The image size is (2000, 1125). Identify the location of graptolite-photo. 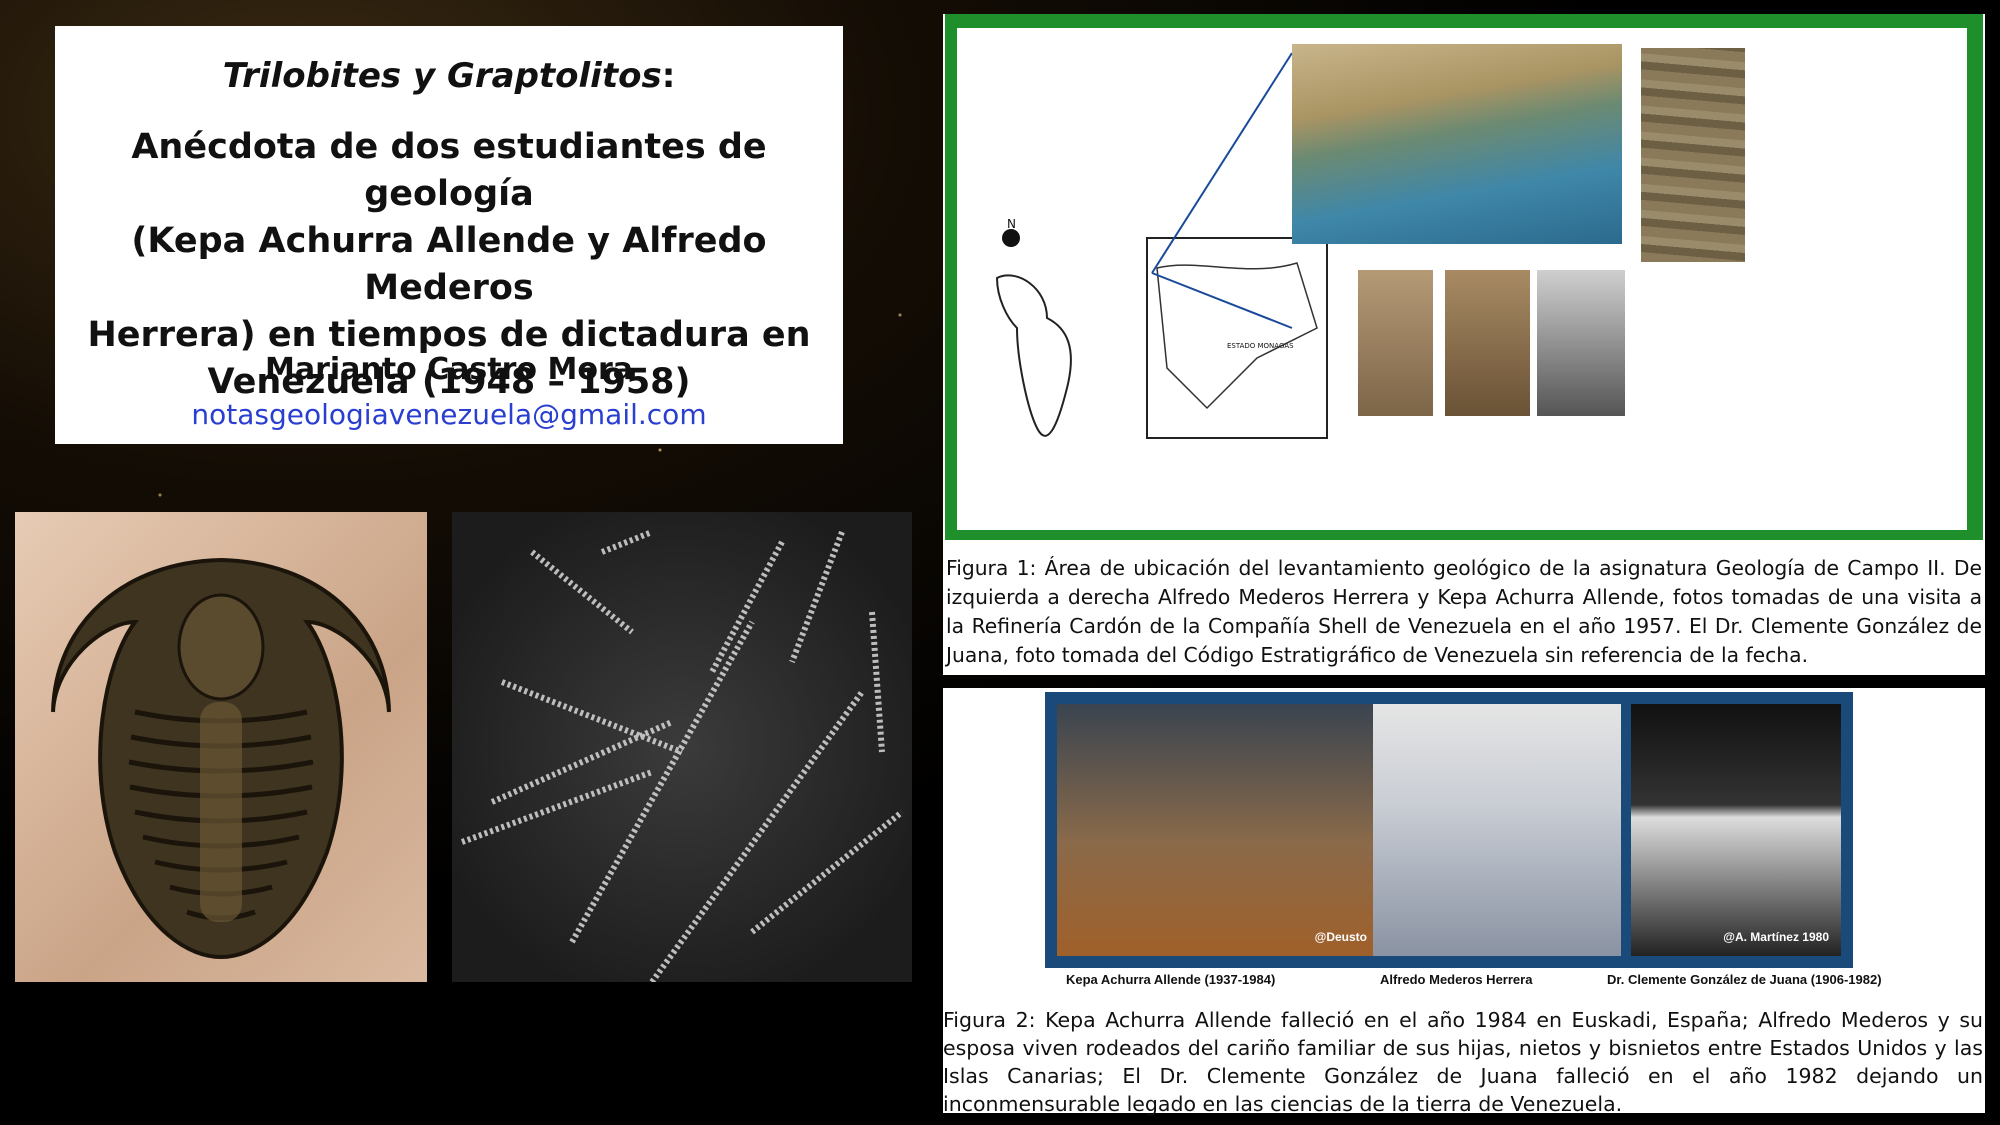
(682, 747).